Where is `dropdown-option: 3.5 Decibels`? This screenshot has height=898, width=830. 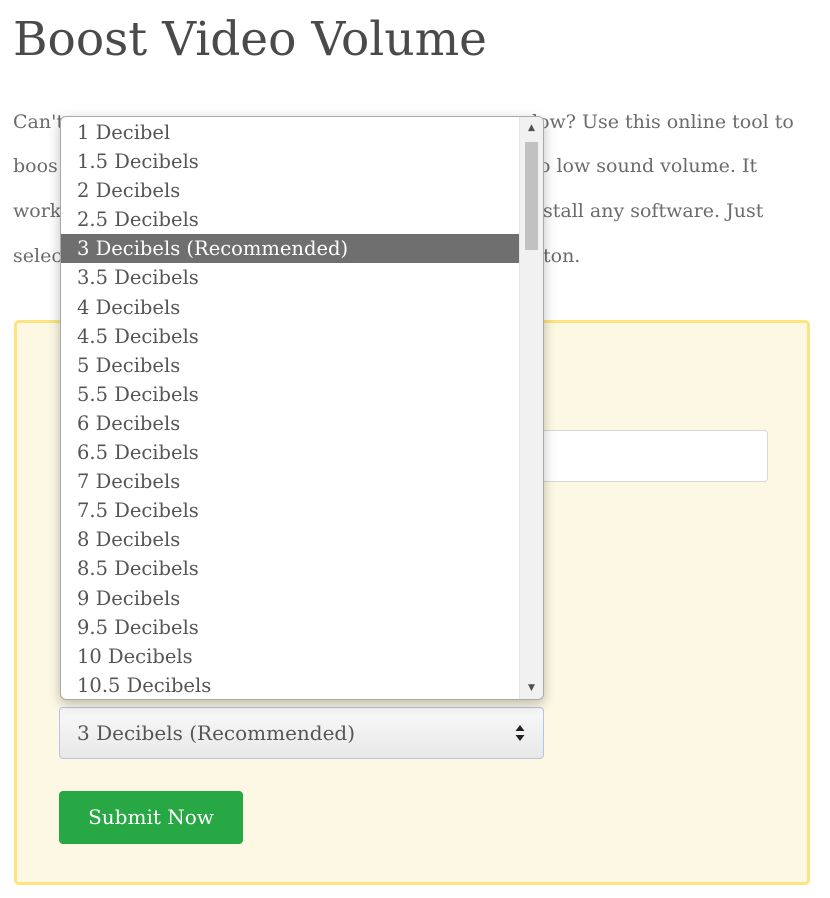
dropdown-option: 3.5 Decibels is located at coordinates (290, 277).